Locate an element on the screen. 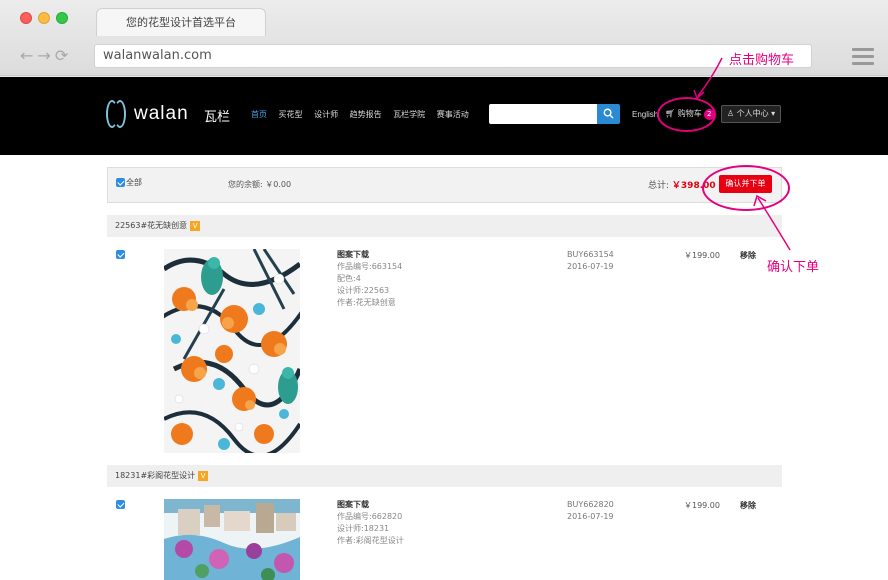 The width and height of the screenshot is (888, 580). confirm-hint-label: 确认下单 is located at coordinates (793, 267).